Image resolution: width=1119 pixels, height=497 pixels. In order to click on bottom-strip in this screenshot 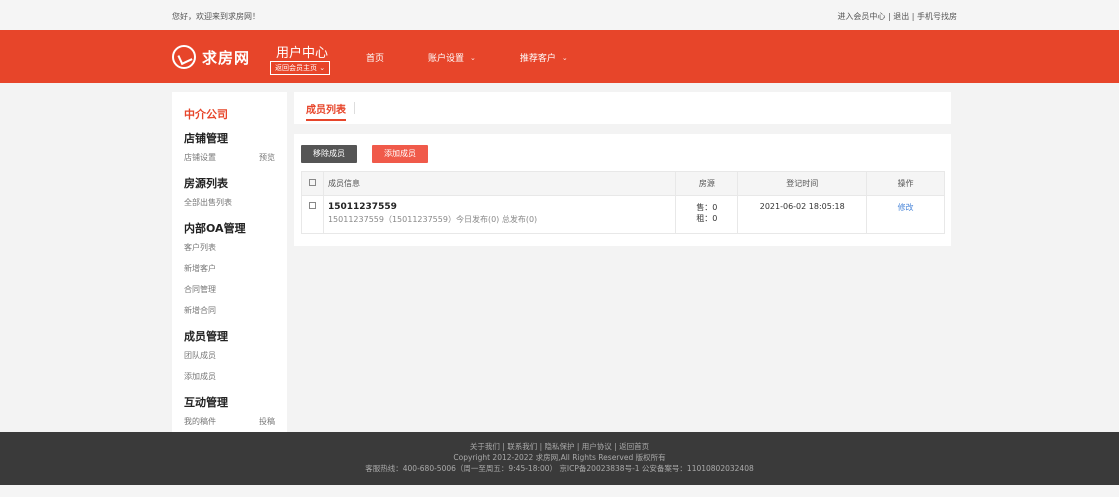, I will do `click(559, 491)`.